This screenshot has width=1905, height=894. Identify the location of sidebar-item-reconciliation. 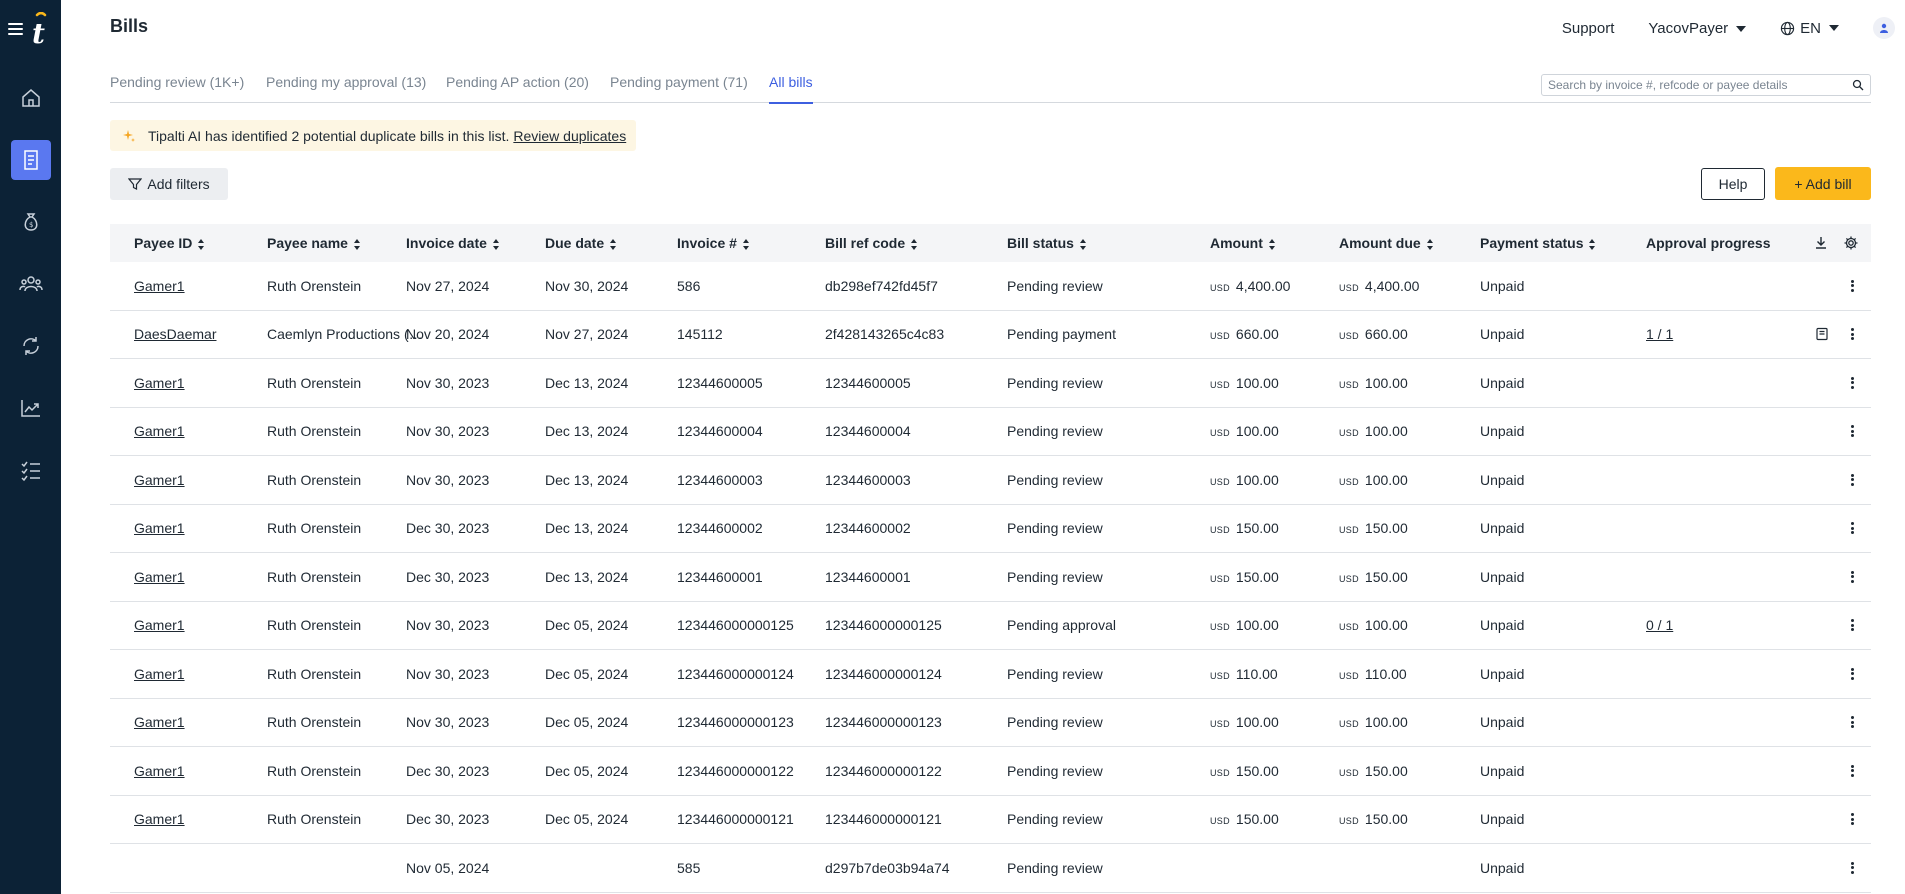
(31, 346).